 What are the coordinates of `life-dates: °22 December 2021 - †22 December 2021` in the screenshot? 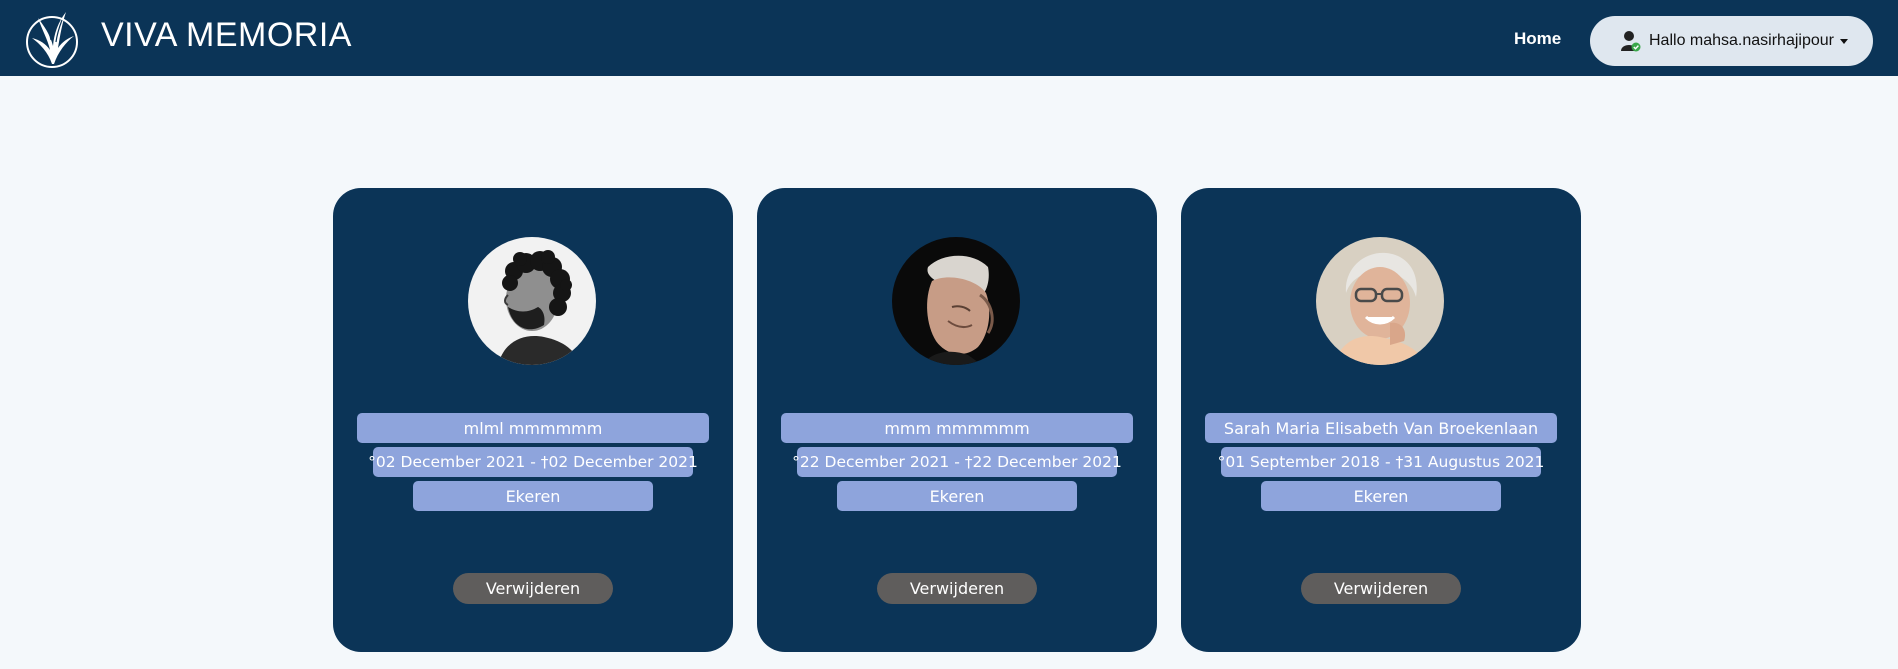 It's located at (957, 462).